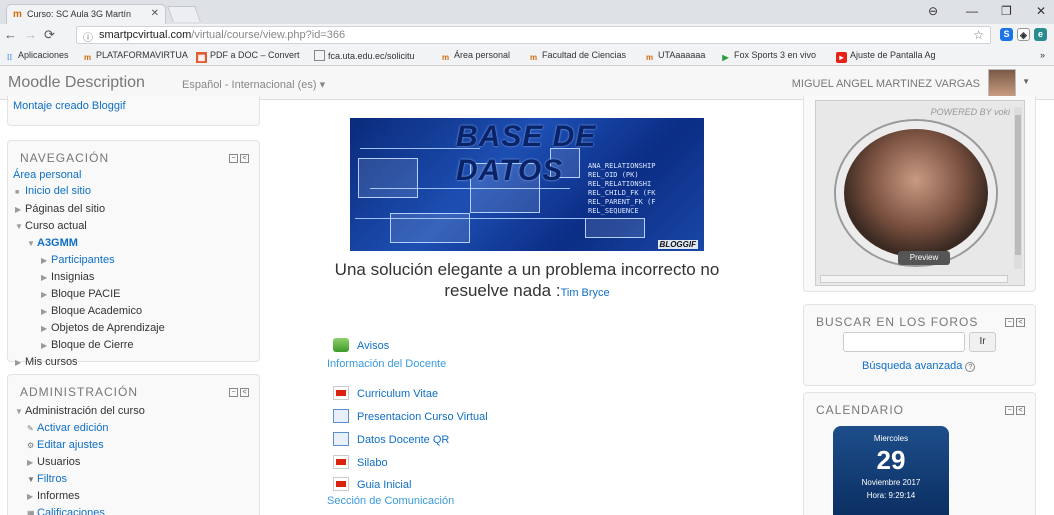 The height and width of the screenshot is (515, 1054). Describe the element at coordinates (904, 342) in the screenshot. I see `forum-search-input` at that location.